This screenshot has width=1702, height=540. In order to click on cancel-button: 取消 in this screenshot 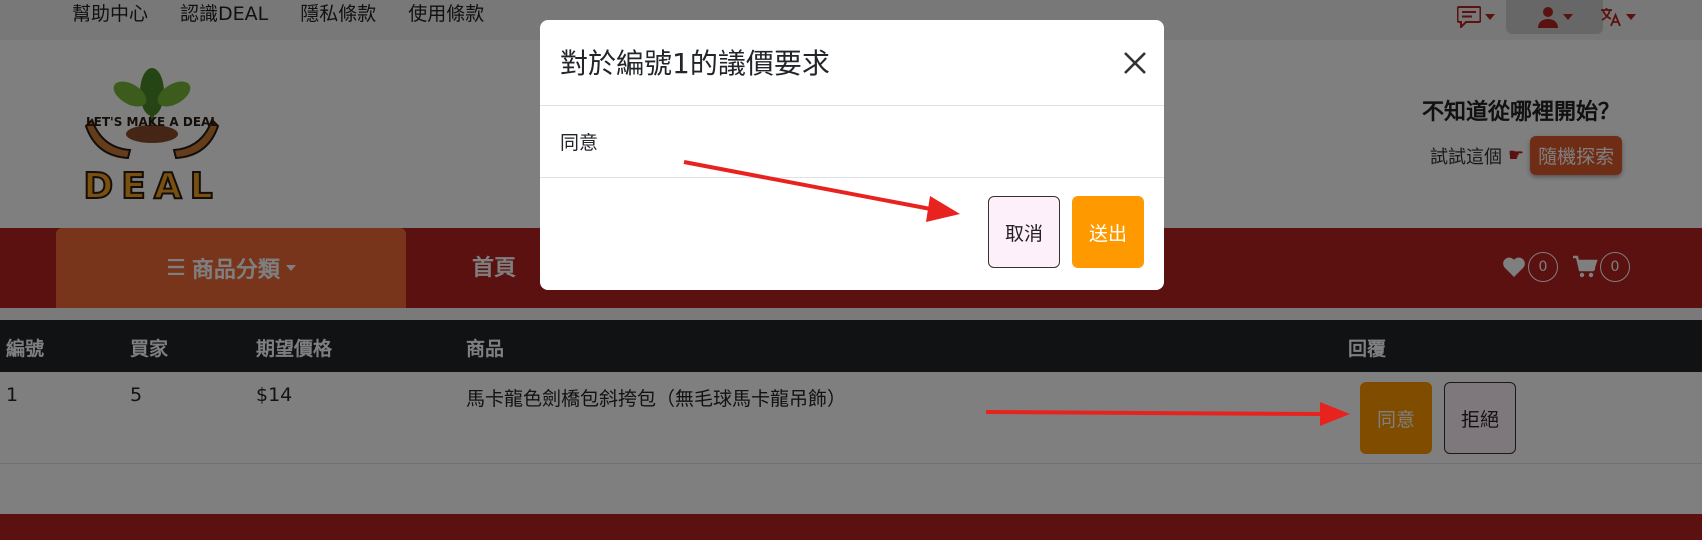, I will do `click(1024, 232)`.